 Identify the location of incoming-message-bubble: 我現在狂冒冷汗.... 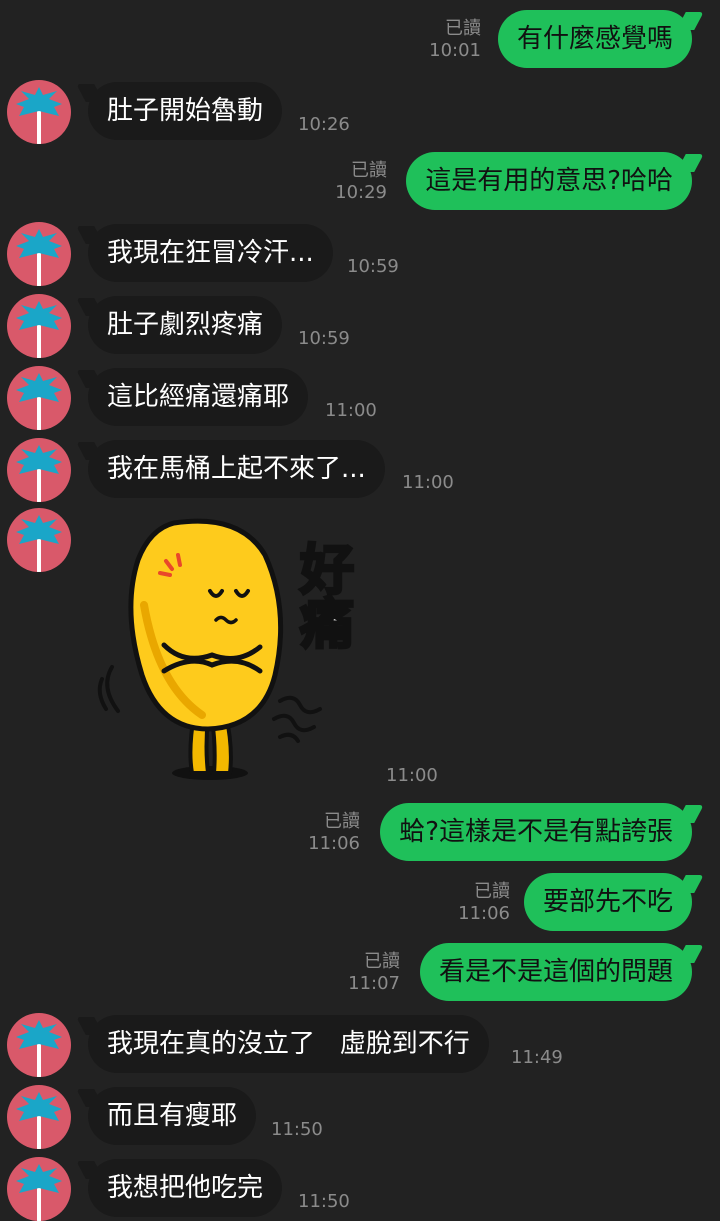
(210, 253).